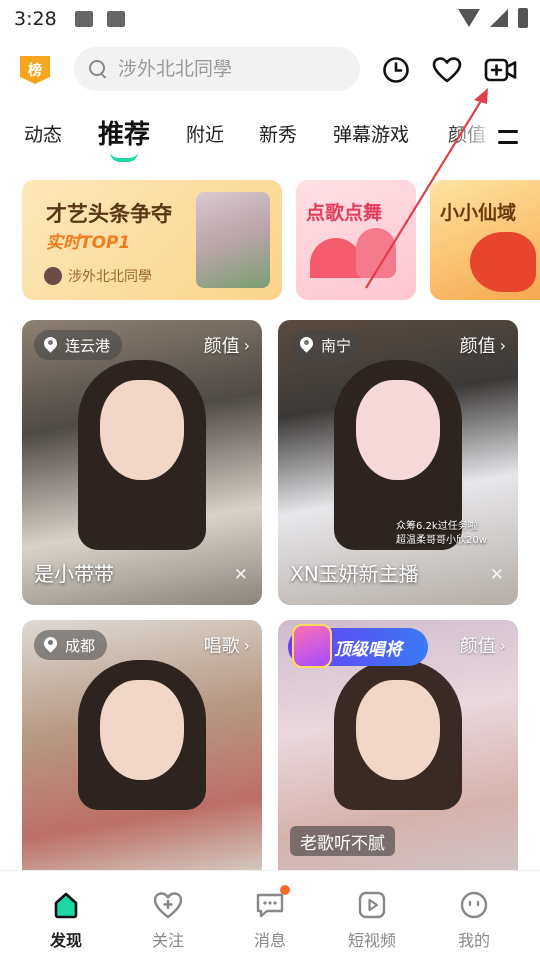  I want to click on start-live-icon, so click(501, 70).